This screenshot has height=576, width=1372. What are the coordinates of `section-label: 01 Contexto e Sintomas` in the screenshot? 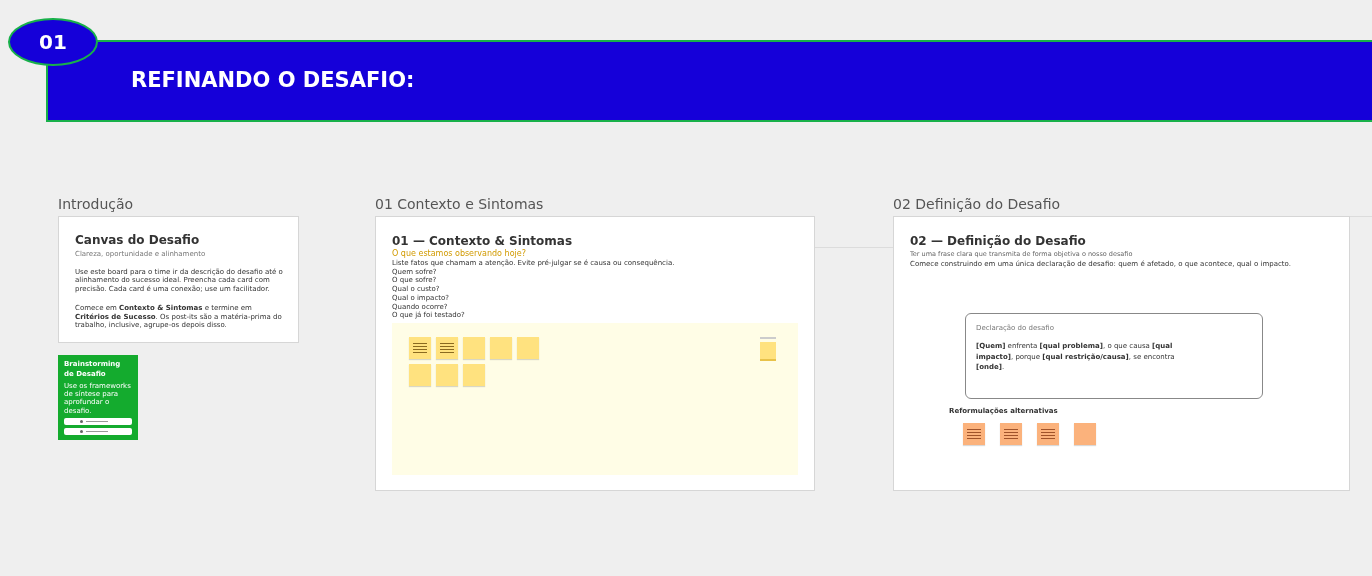 It's located at (460, 204).